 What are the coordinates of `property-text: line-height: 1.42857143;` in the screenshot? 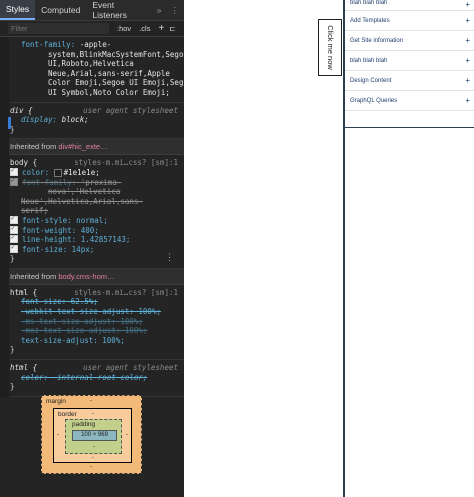 It's located at (76, 239).